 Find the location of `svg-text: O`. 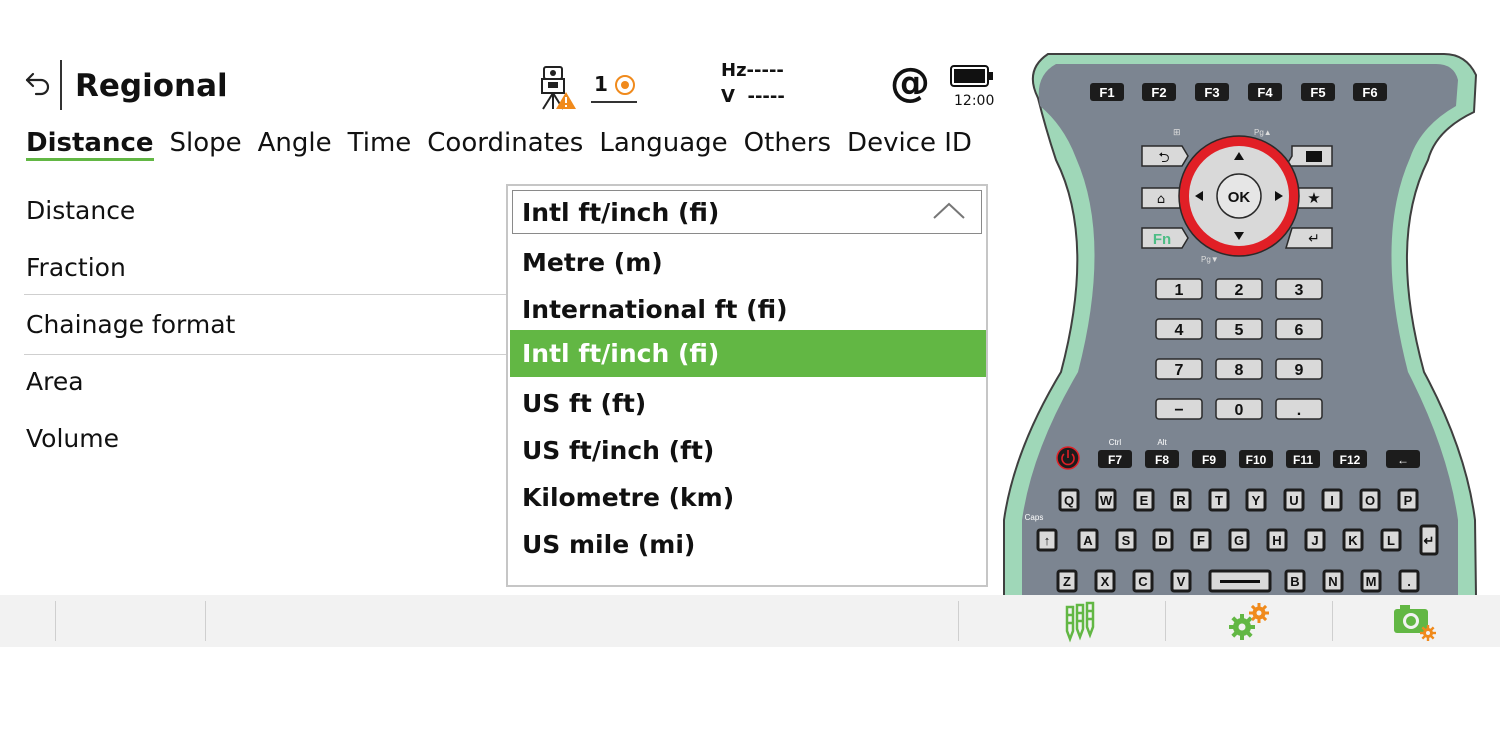

svg-text: O is located at coordinates (1370, 500).